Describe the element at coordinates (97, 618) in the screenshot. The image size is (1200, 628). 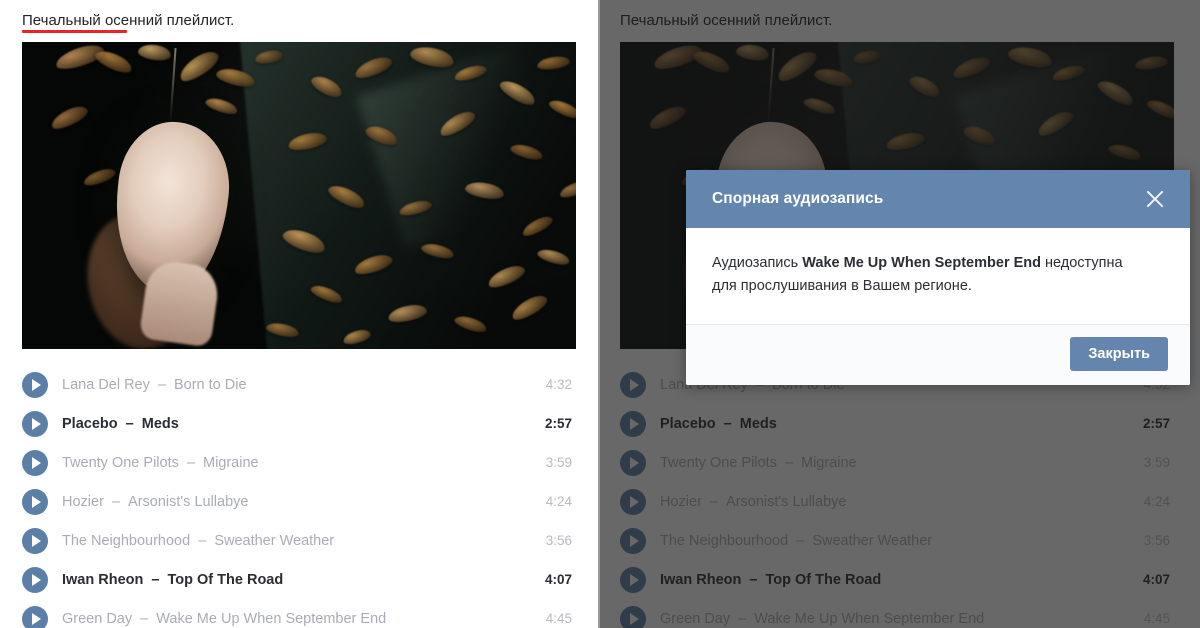
I see `track-artist: Green Day` at that location.